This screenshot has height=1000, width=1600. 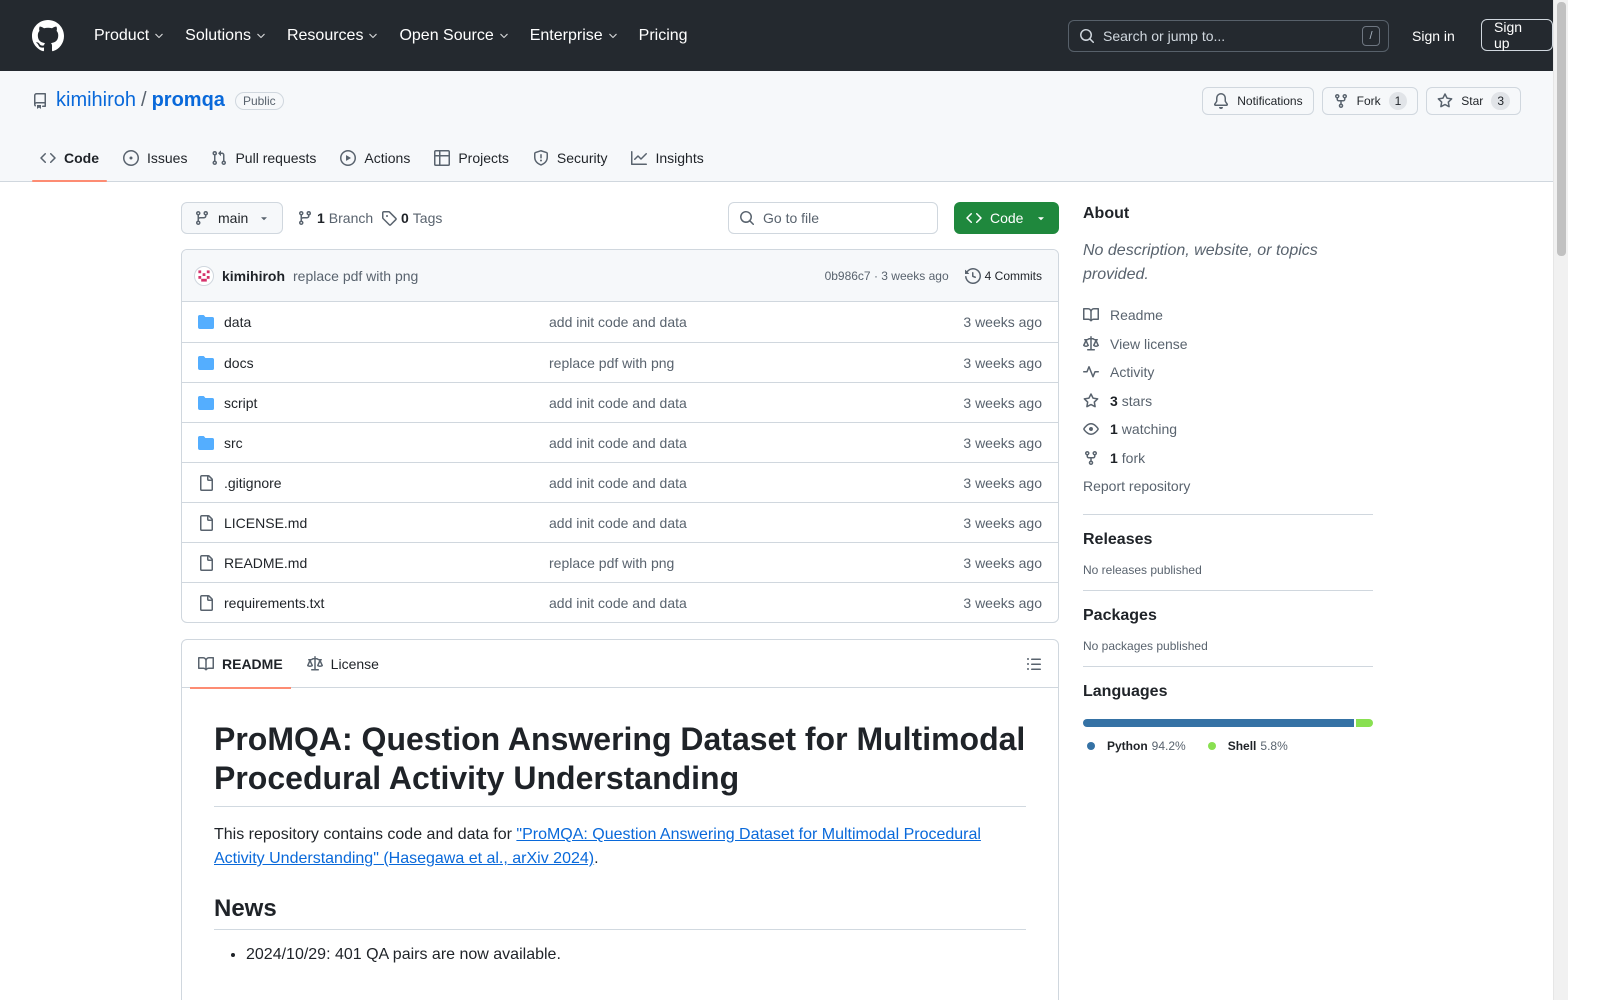 What do you see at coordinates (1006, 218) in the screenshot?
I see `code-dropdown-button: Code` at bounding box center [1006, 218].